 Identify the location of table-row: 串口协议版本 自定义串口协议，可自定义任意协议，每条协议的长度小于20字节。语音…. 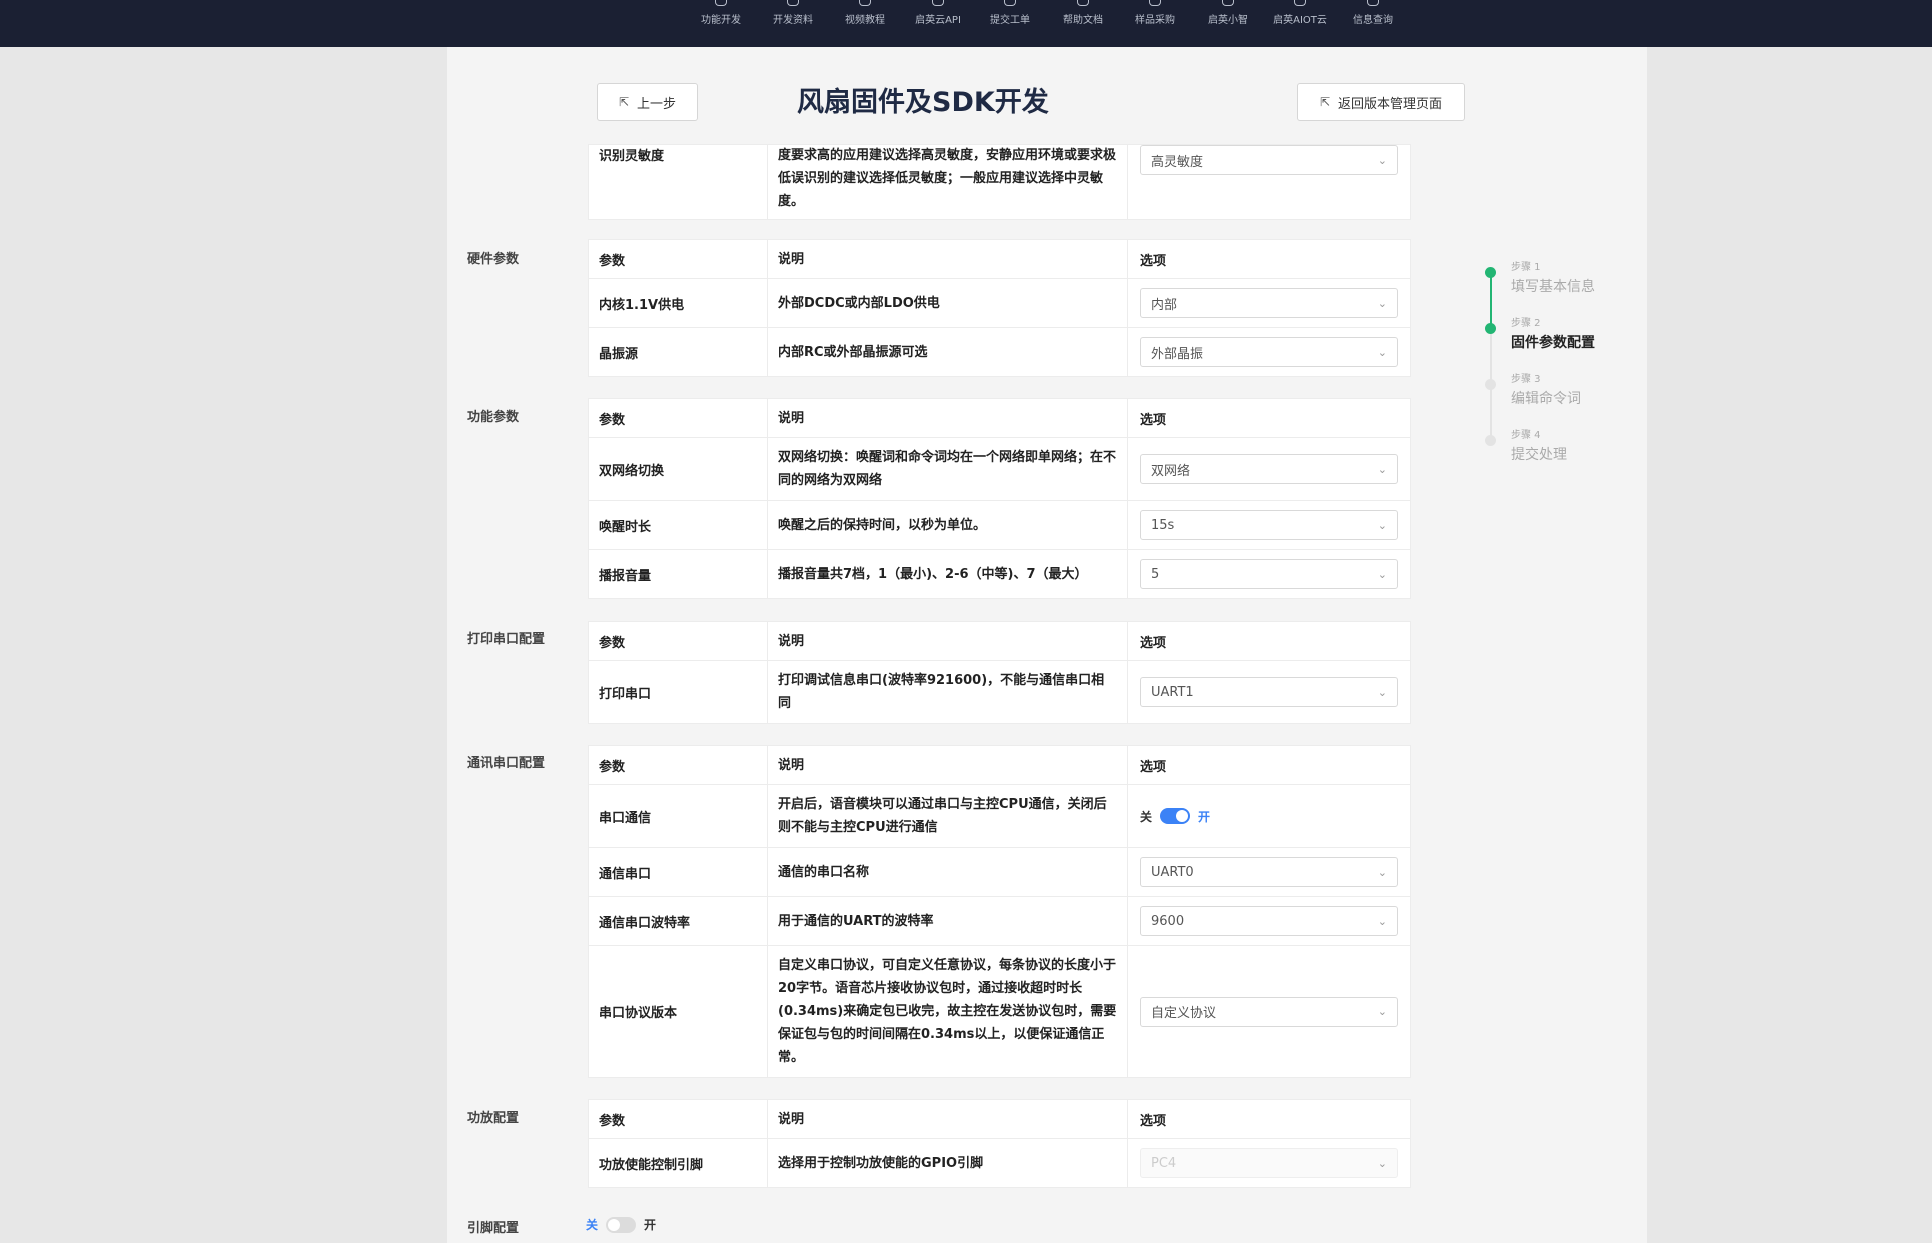
(999, 1011).